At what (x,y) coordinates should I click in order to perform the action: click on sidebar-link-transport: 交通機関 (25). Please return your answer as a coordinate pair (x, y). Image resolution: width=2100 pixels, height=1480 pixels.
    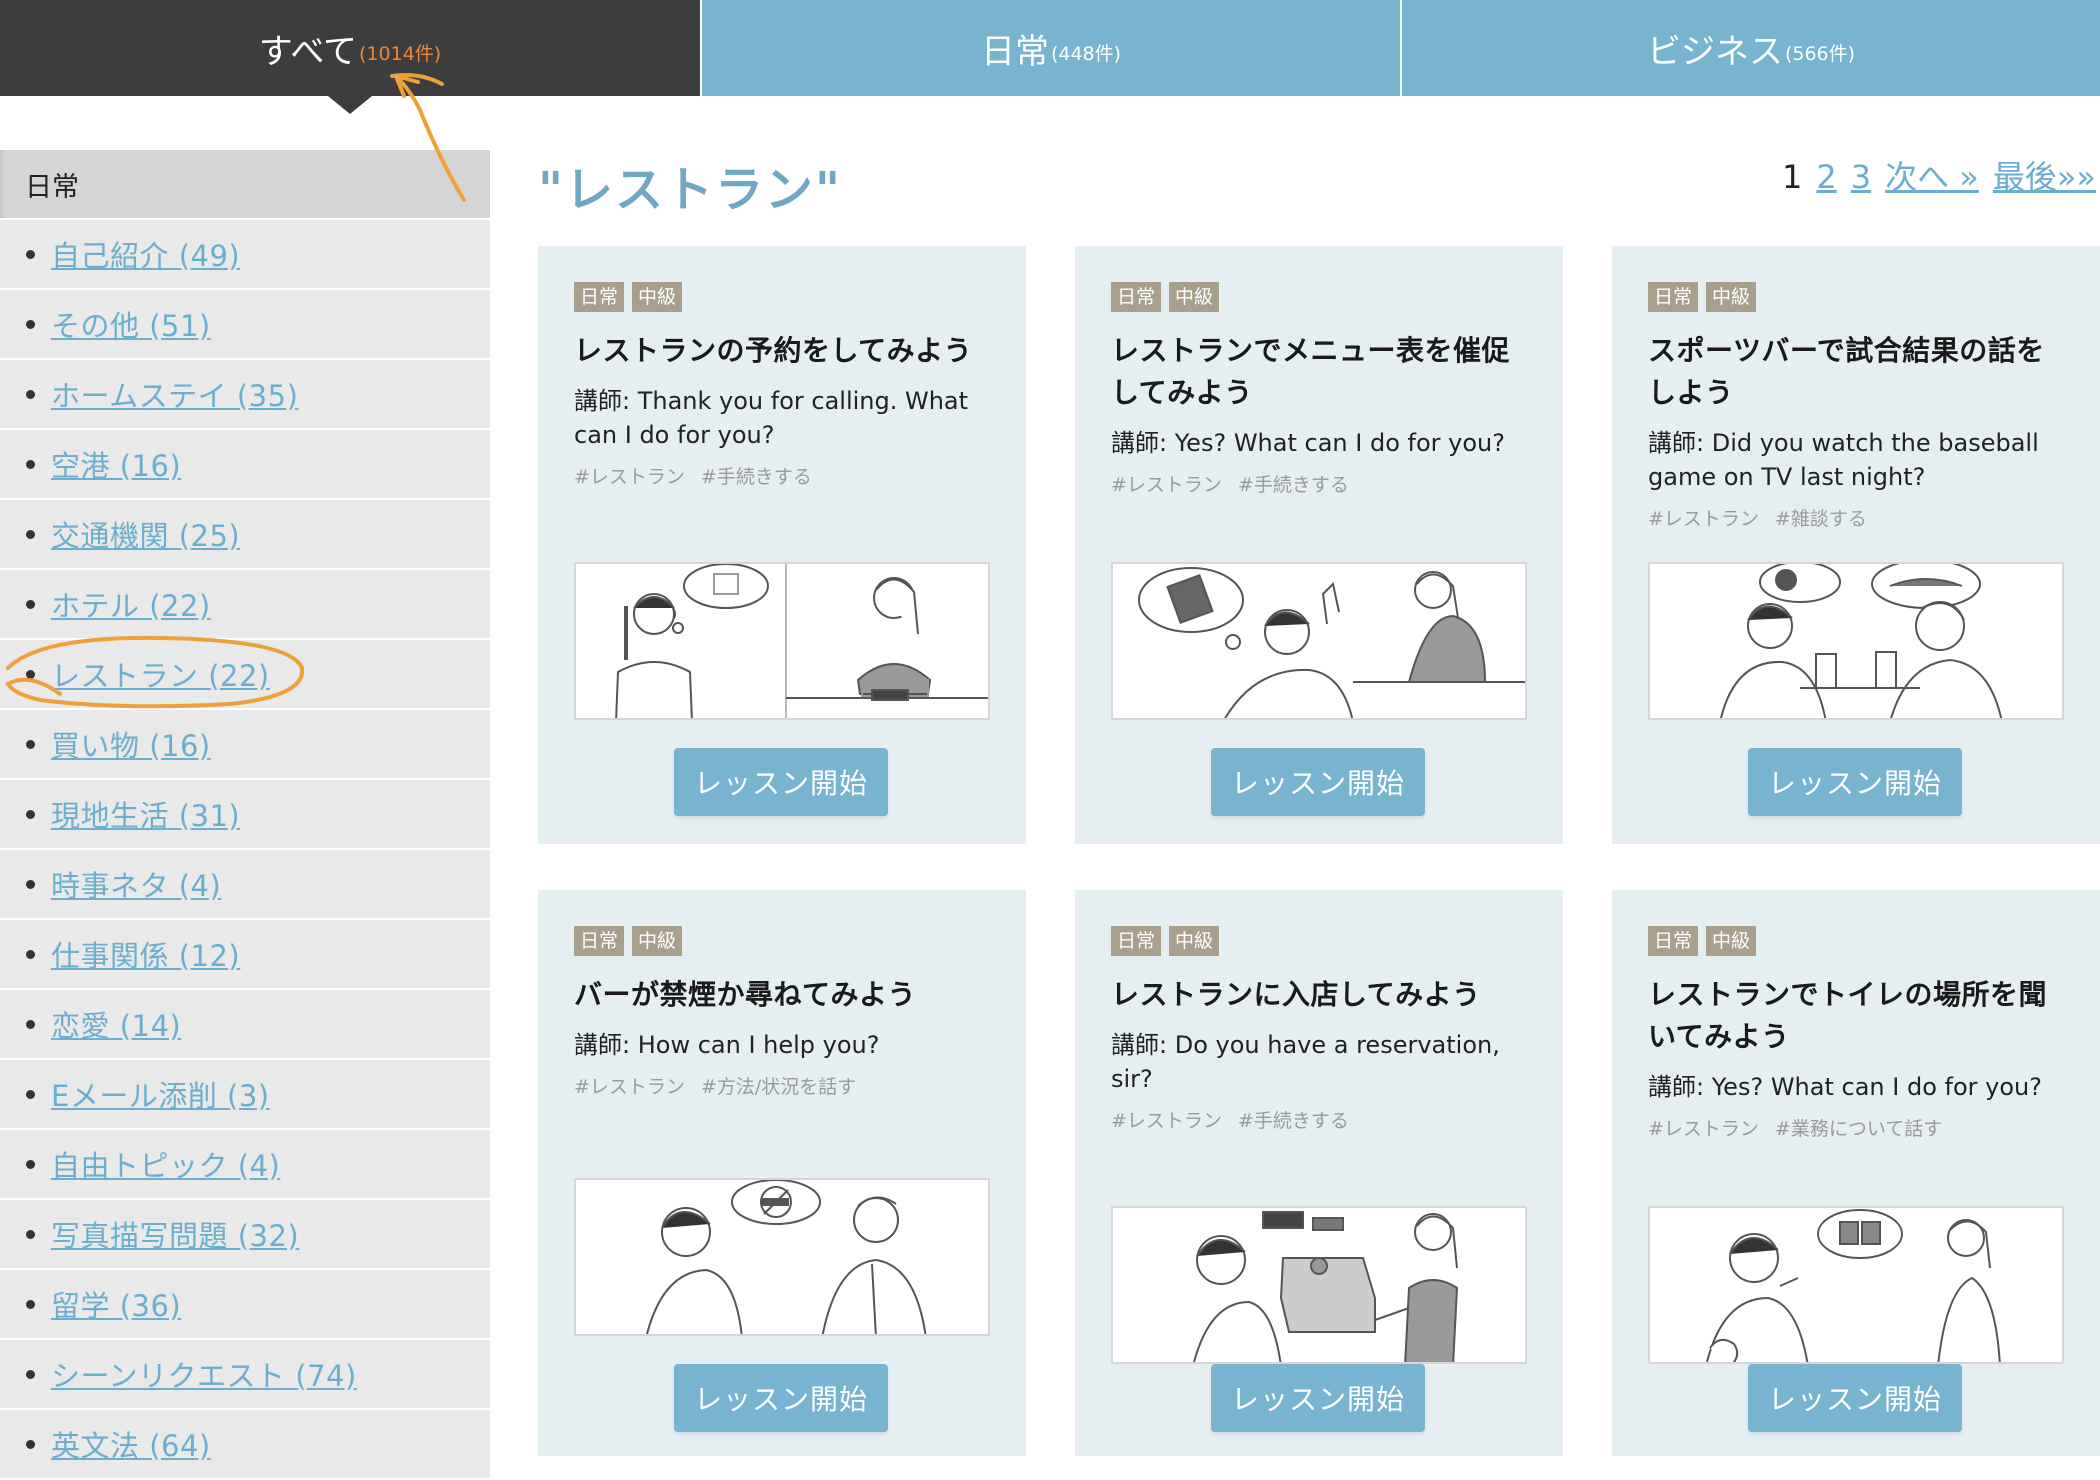
    Looking at the image, I should click on (145, 534).